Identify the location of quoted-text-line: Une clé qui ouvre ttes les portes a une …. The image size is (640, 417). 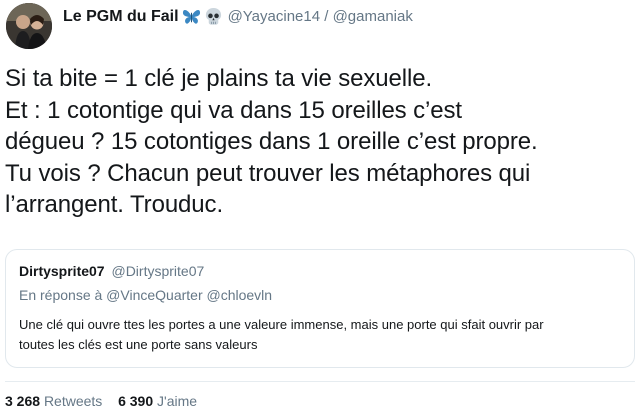
(281, 324).